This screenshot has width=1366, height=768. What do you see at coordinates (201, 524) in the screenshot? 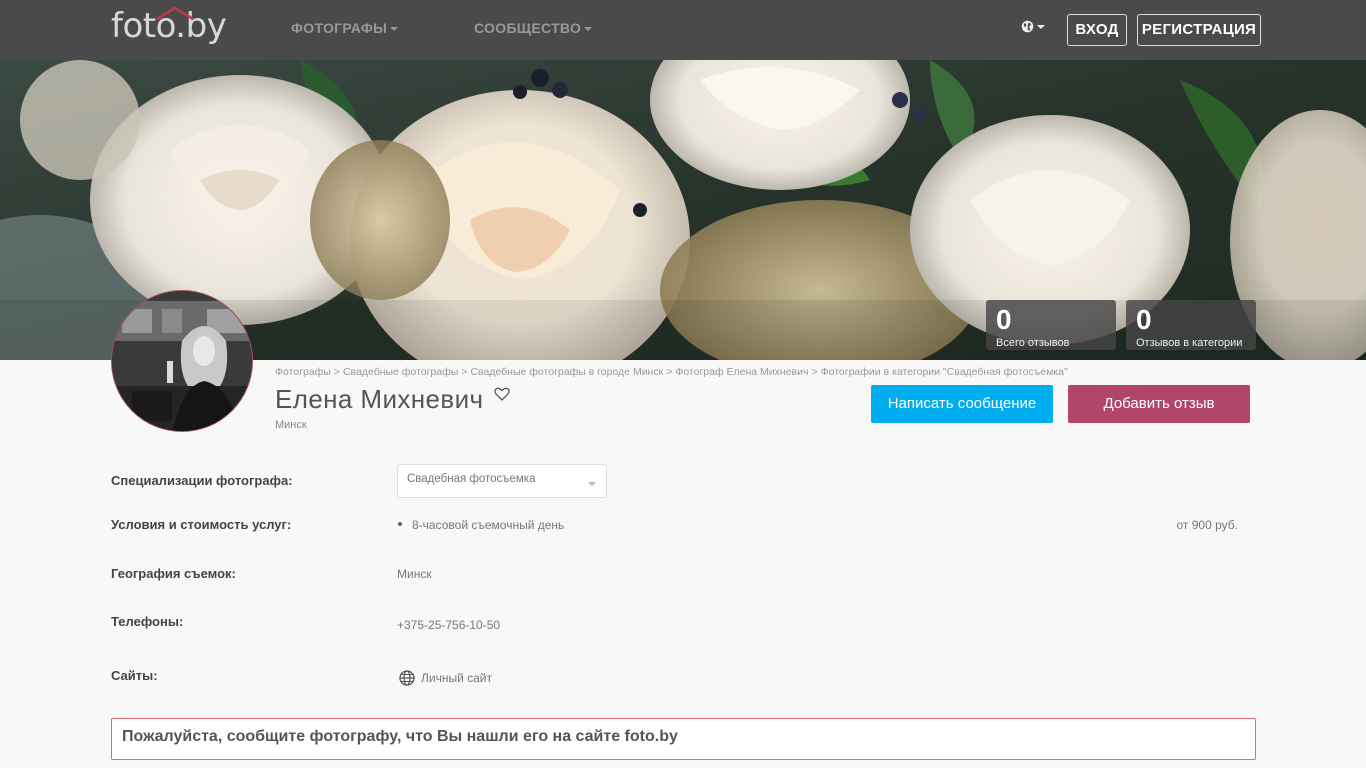
I see `services-label: Условия и стоимость услуг:` at bounding box center [201, 524].